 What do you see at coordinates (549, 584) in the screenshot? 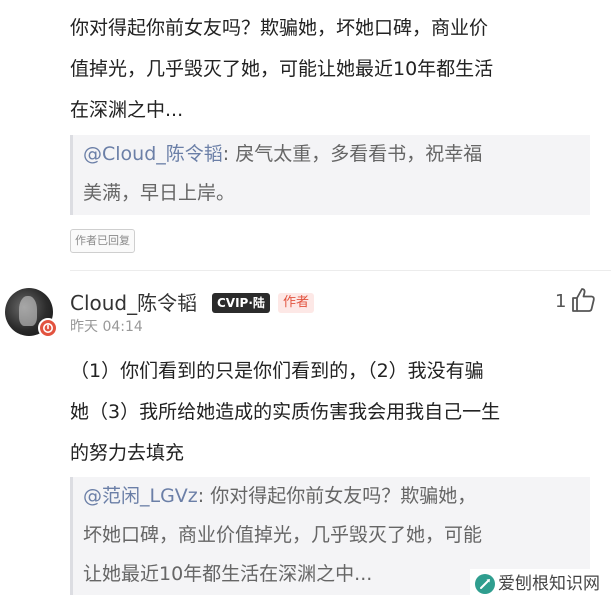
I see `watermark-text: 爱刨根知识网` at bounding box center [549, 584].